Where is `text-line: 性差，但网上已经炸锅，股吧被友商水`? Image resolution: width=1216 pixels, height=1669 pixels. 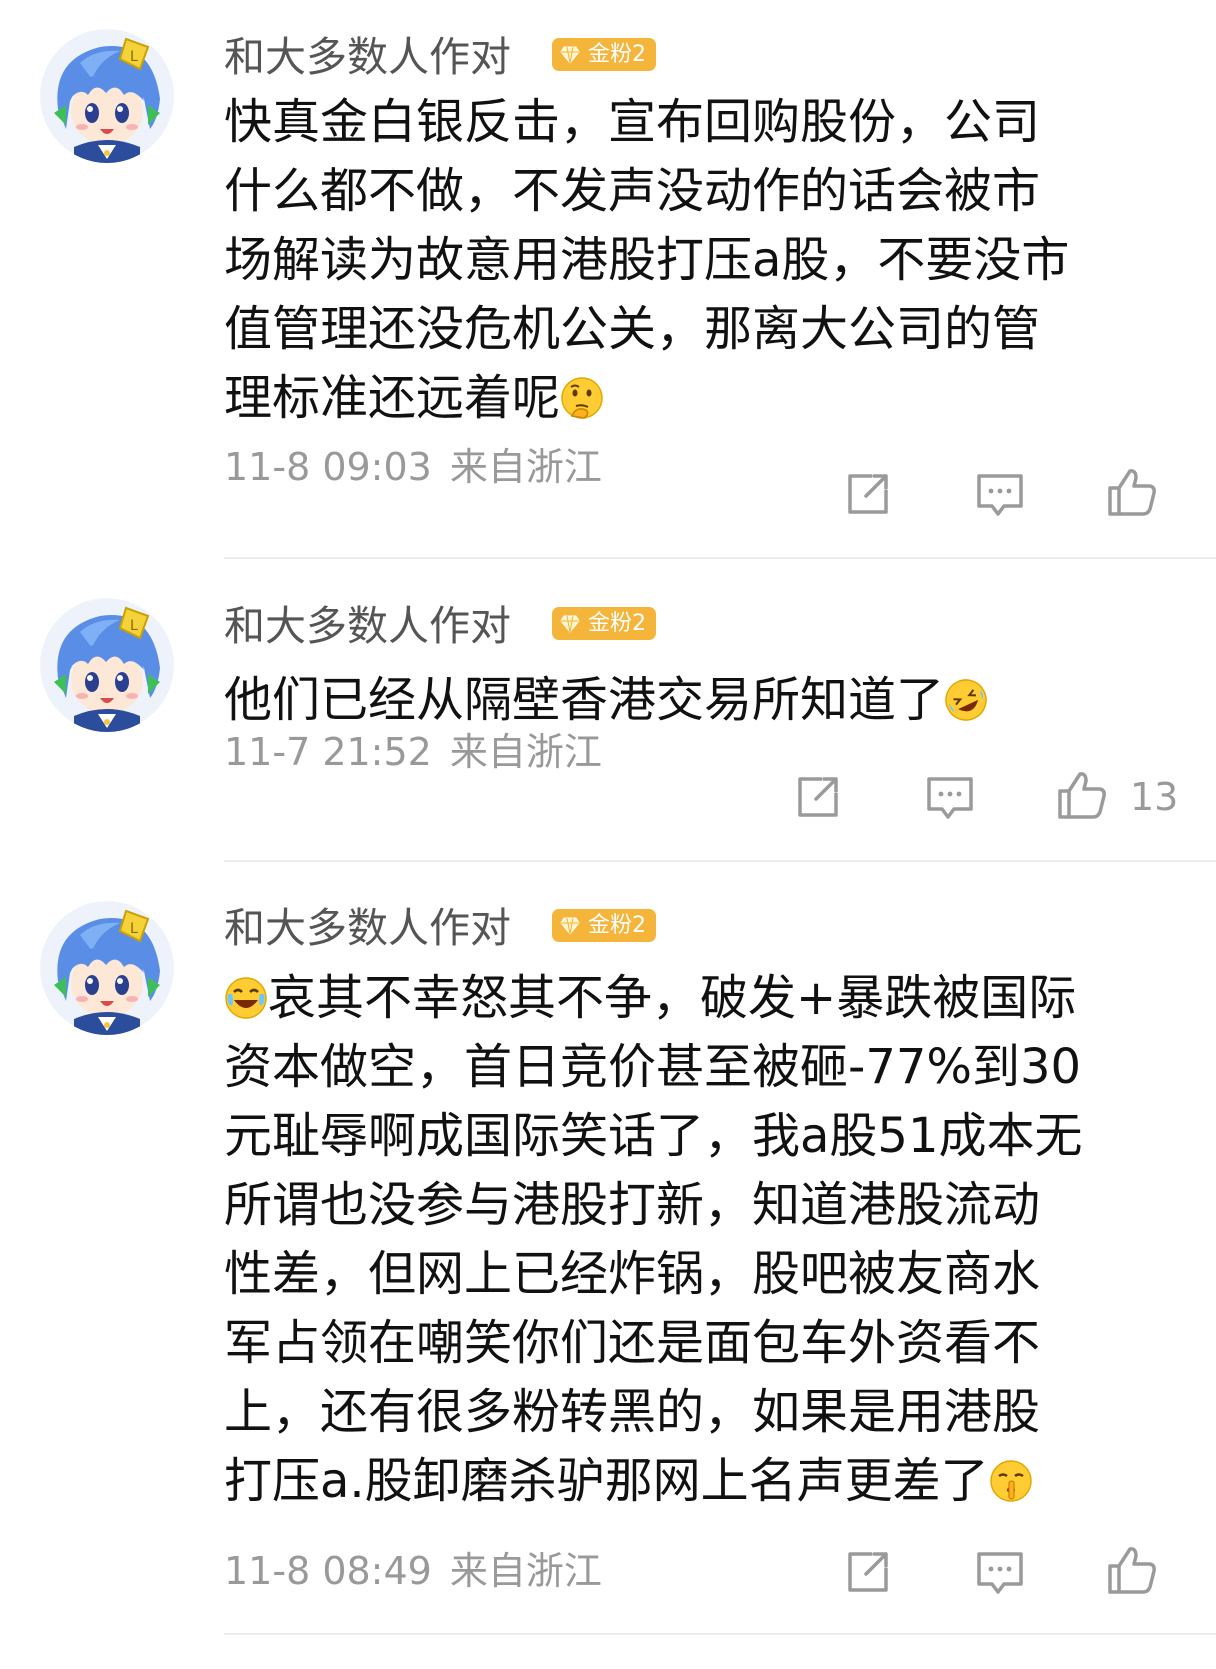 text-line: 性差，但网上已经炸锅，股吧被友商水 is located at coordinates (632, 1274).